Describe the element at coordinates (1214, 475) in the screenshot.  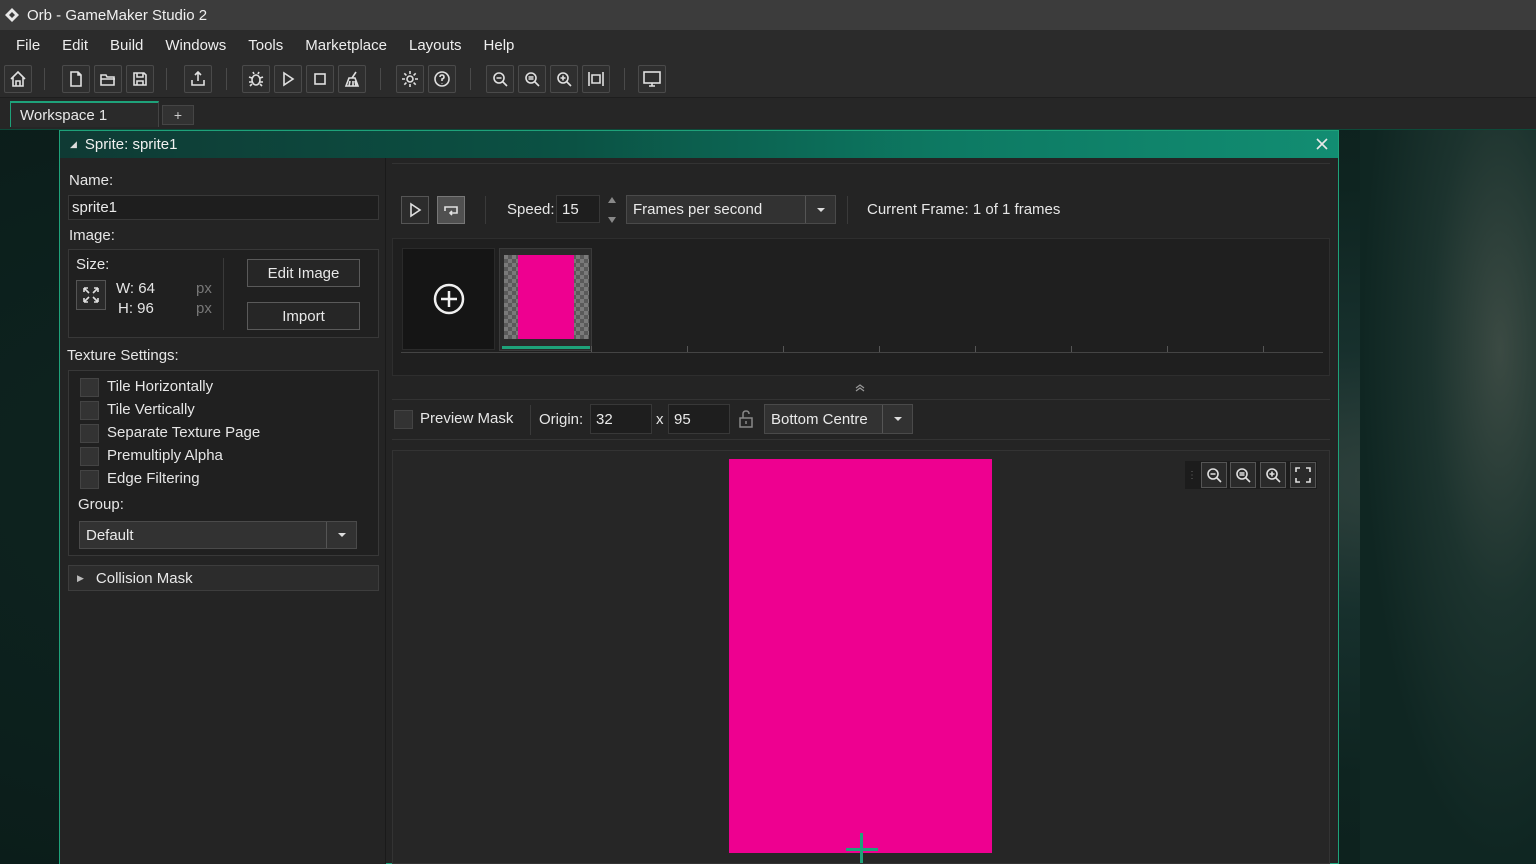
I see `canvas-zoom-out-button` at that location.